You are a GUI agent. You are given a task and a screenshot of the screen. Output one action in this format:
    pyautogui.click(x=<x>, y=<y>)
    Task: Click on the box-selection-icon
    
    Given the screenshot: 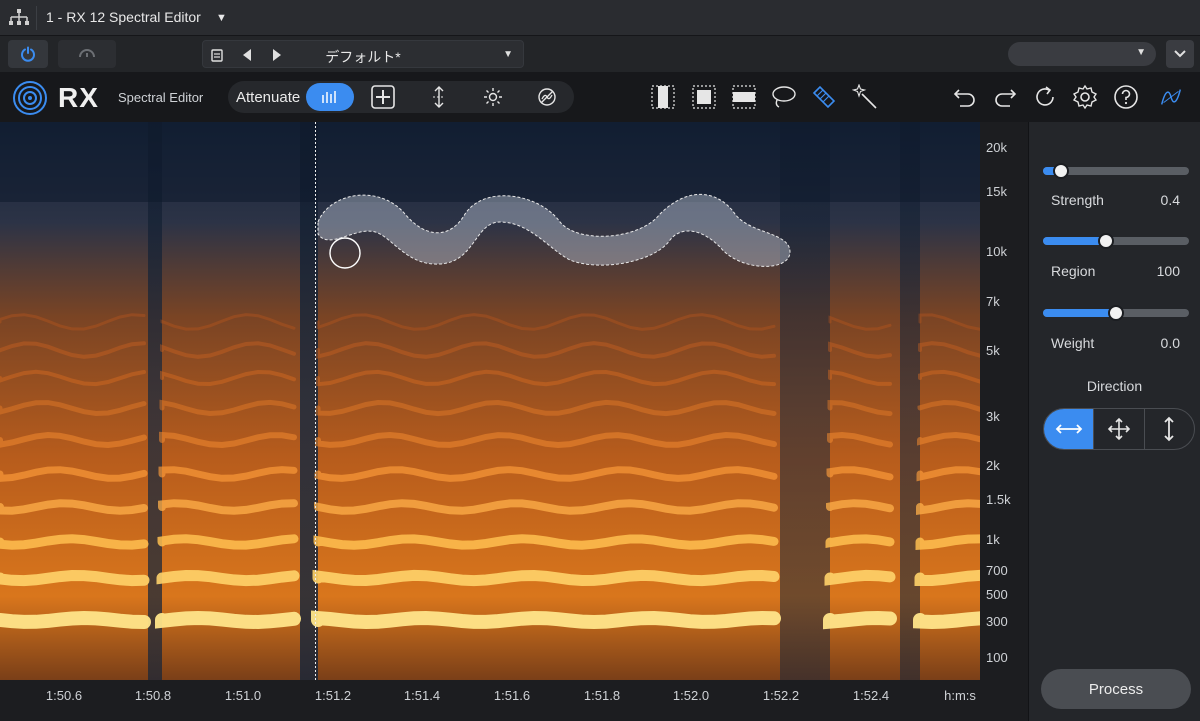 What is the action you would take?
    pyautogui.click(x=704, y=97)
    